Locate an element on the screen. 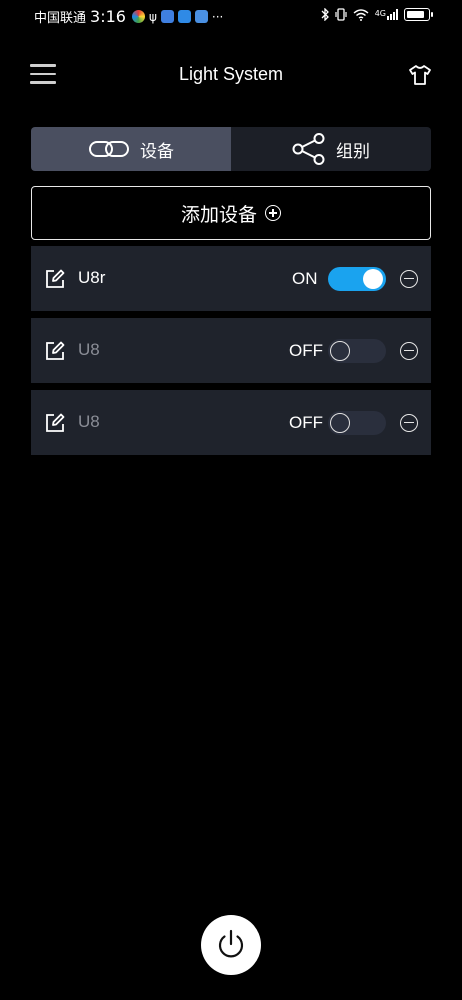 The image size is (462, 1000). tab-bar: 设备 组别 is located at coordinates (231, 149).